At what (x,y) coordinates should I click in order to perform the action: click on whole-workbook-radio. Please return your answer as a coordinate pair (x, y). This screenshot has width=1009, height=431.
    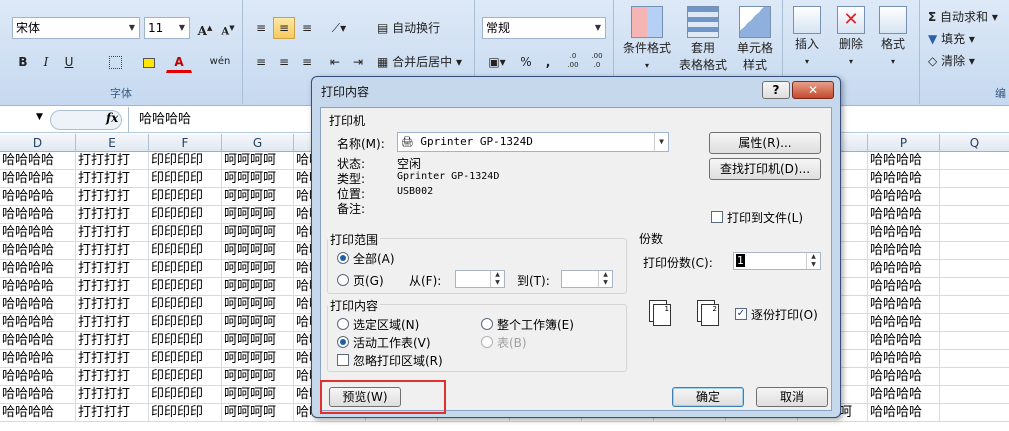
    Looking at the image, I should click on (487, 324).